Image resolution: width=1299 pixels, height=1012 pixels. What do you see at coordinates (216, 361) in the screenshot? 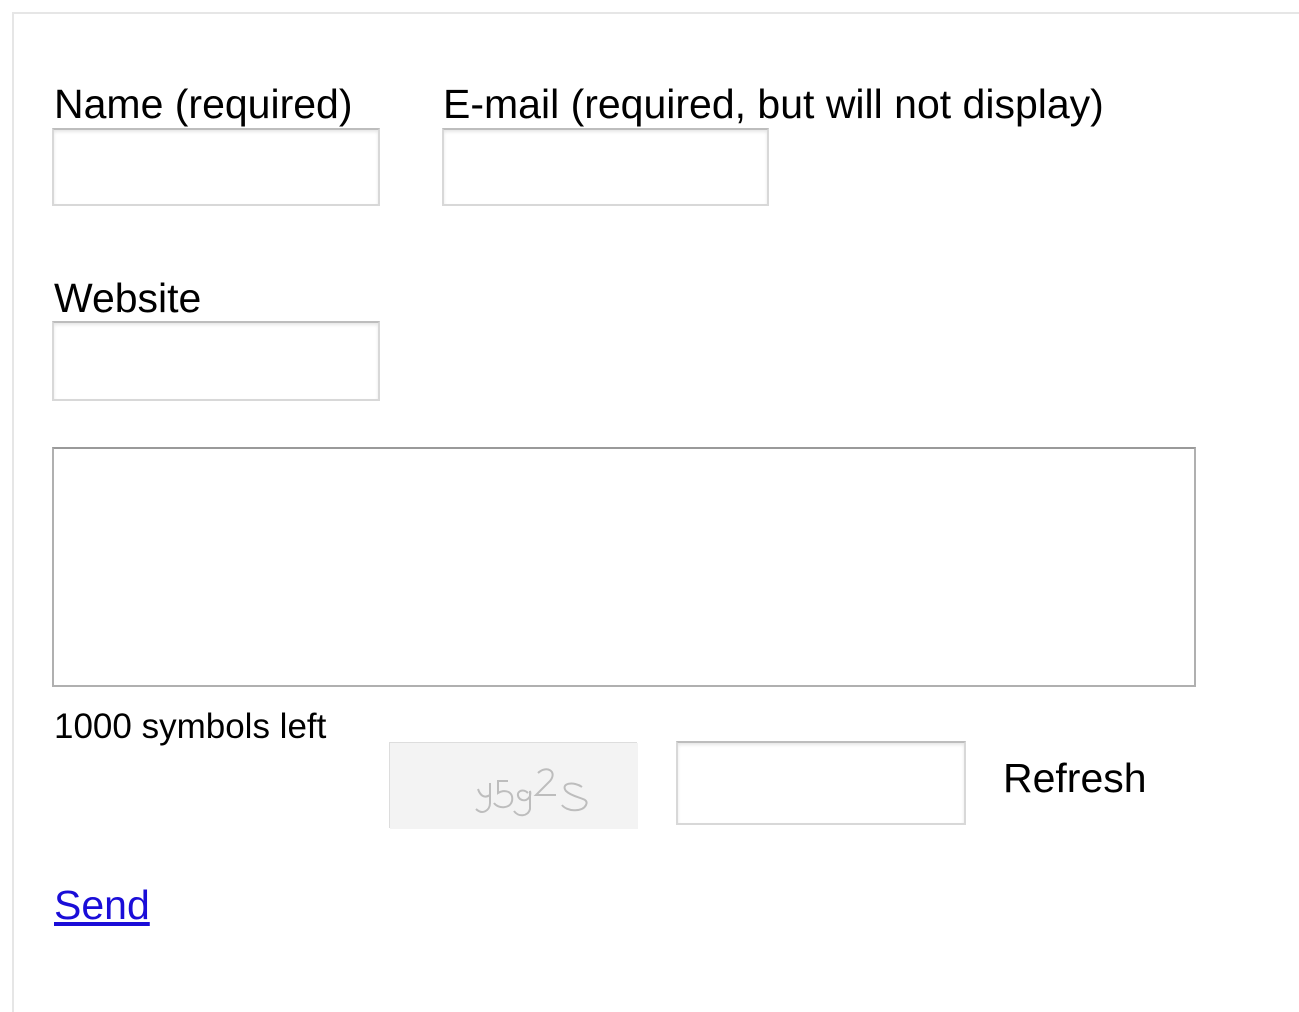
I see `website-field` at bounding box center [216, 361].